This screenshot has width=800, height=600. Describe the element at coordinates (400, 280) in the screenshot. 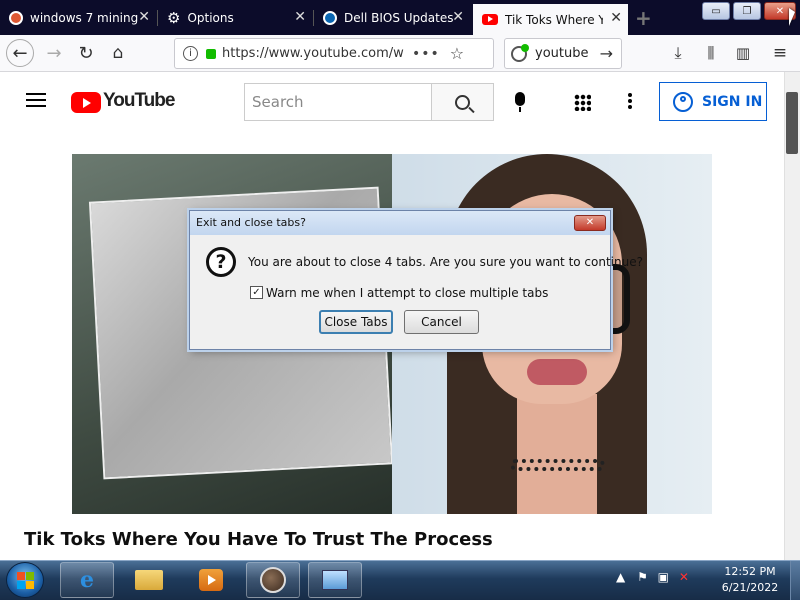

I see `close-tabs-dialog: Exit and close tabs? ✕` at that location.